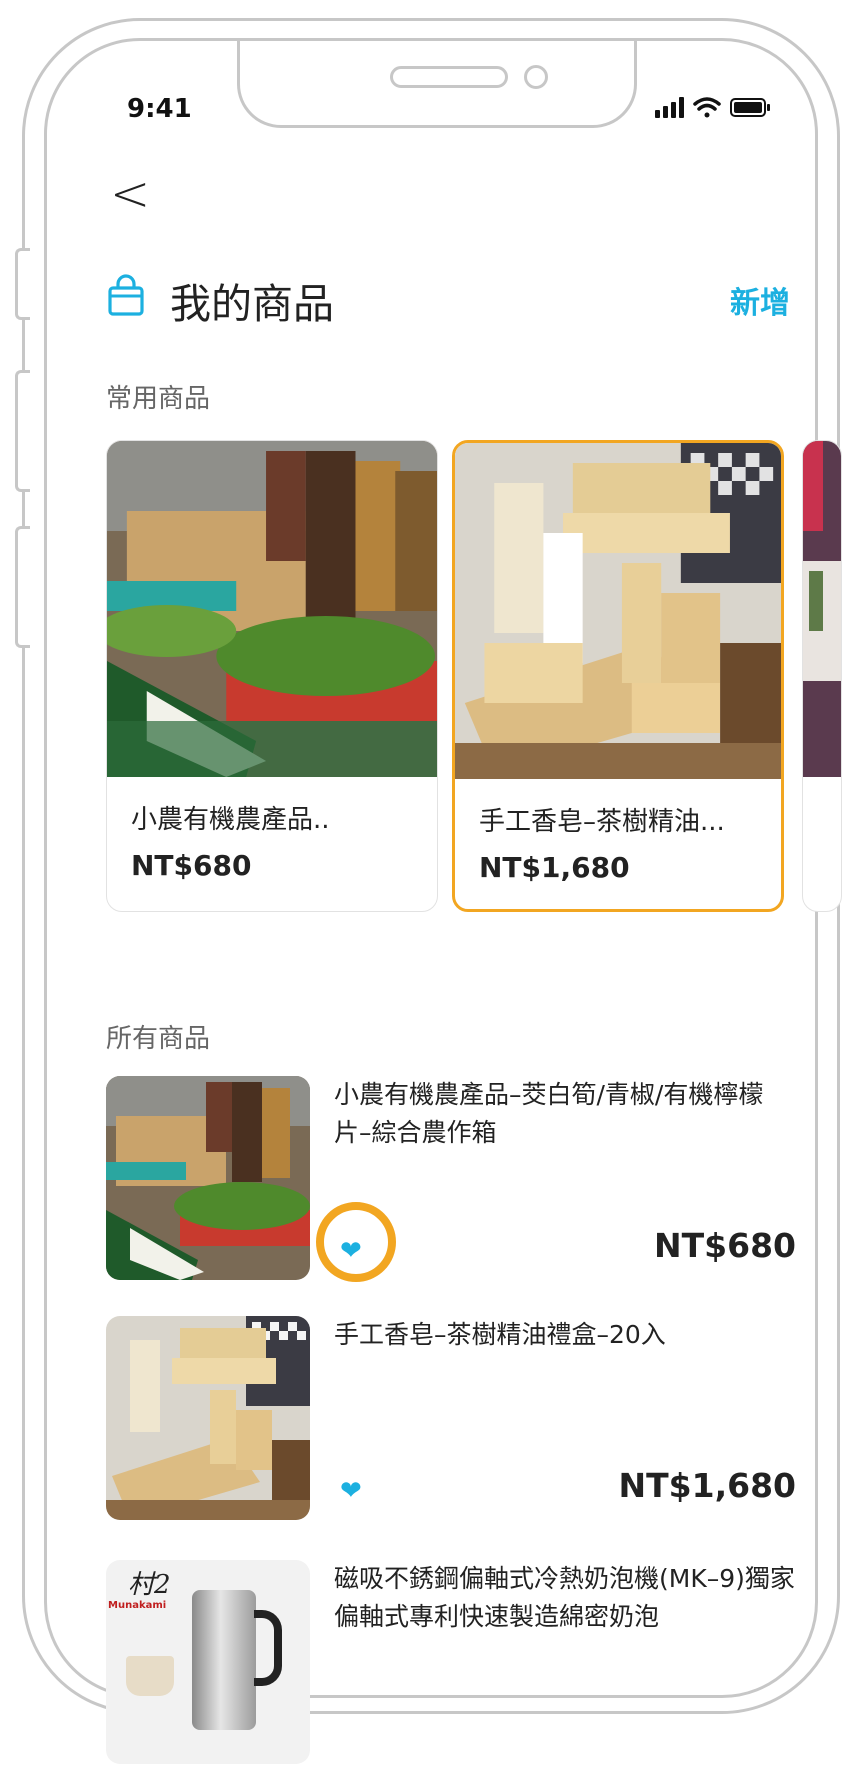  Describe the element at coordinates (669, 107) in the screenshot. I see `signal-icon` at that location.